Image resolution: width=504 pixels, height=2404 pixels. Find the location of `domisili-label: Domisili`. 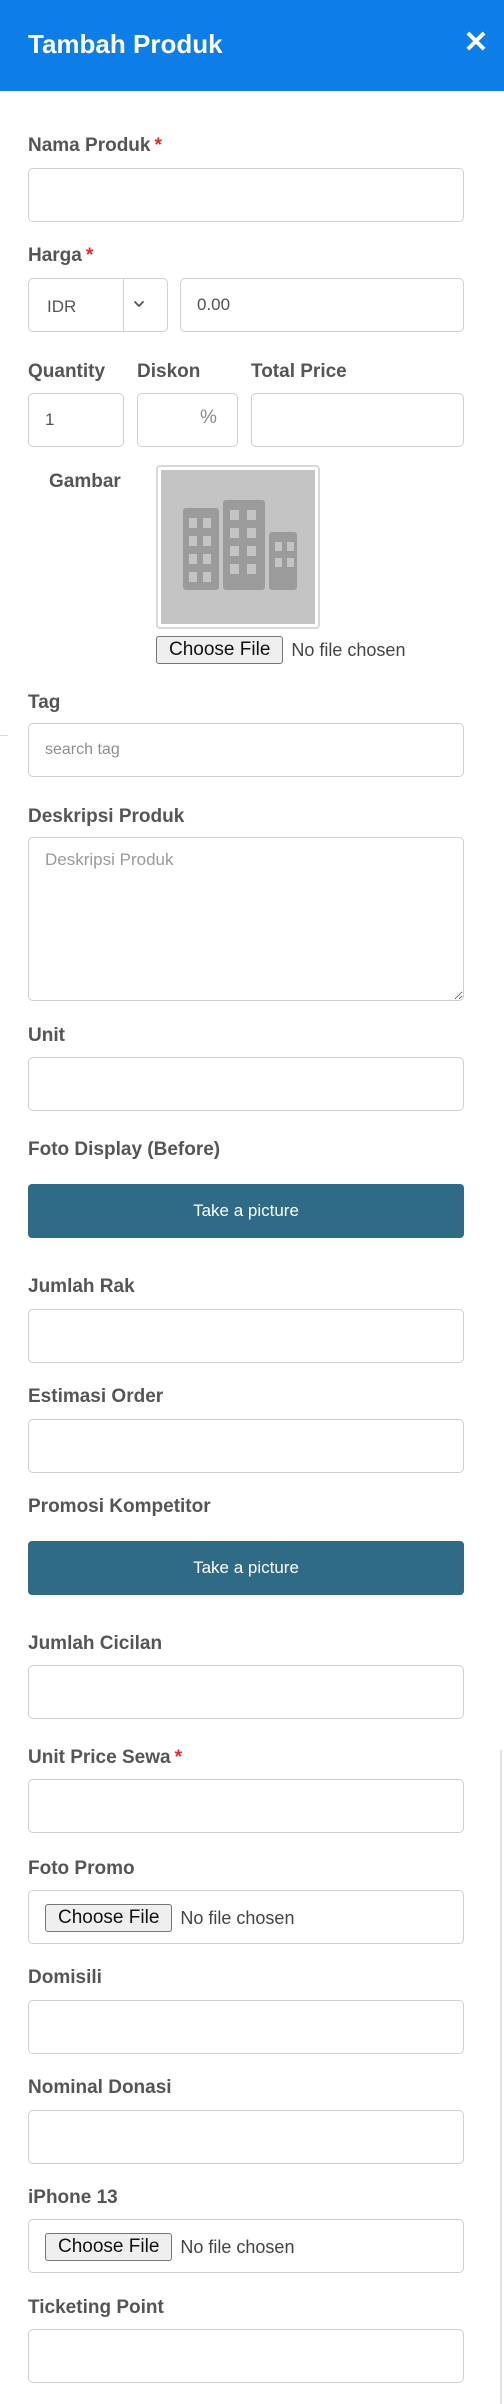

domisili-label: Domisili is located at coordinates (65, 1977).